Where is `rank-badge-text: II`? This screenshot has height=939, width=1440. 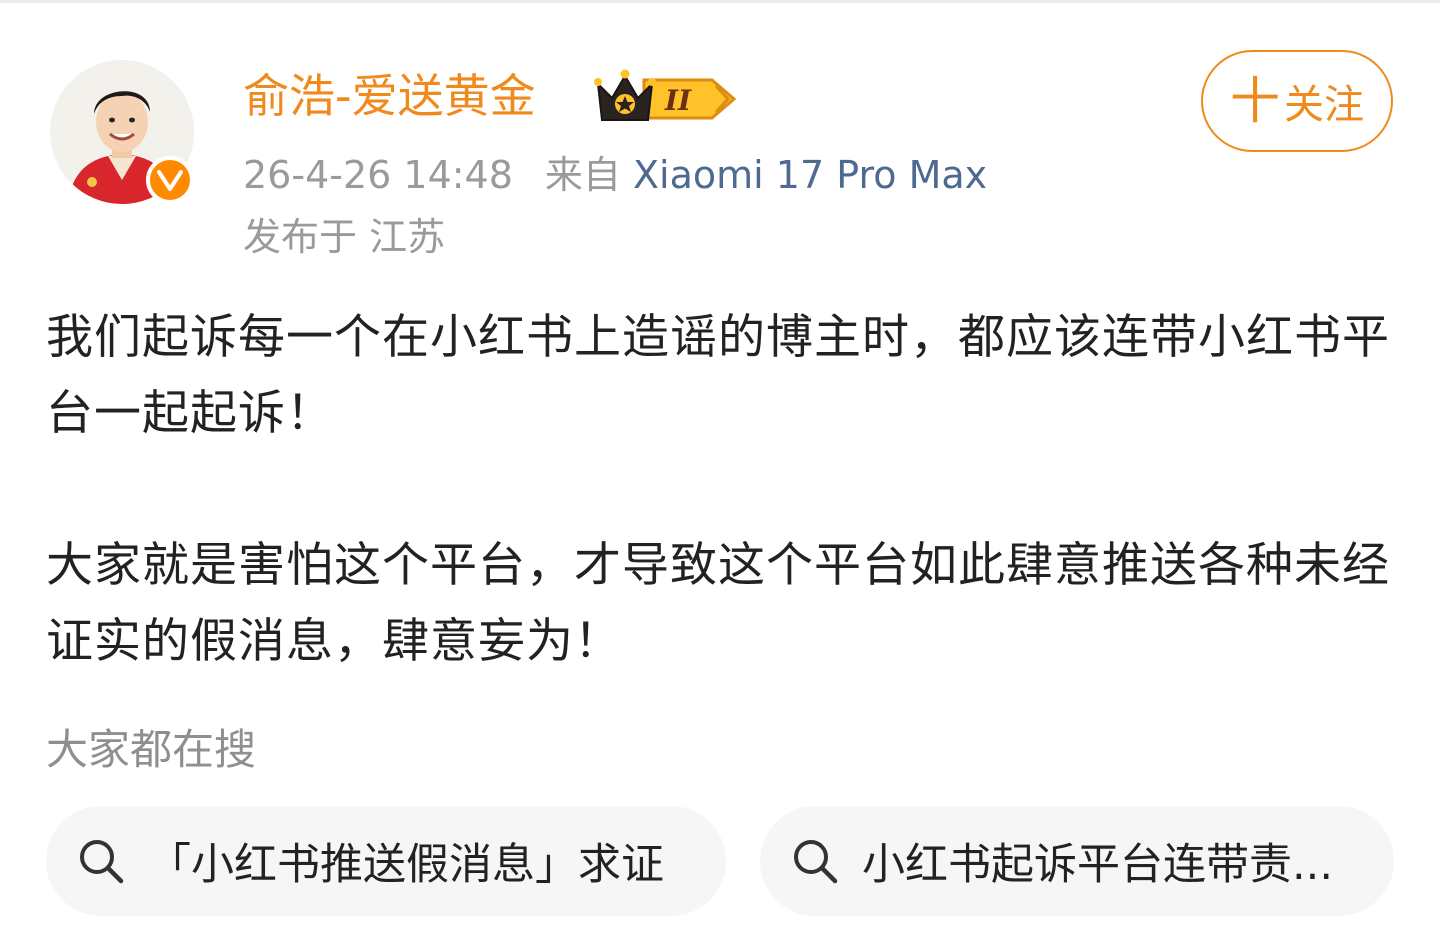 rank-badge-text: II is located at coordinates (678, 100).